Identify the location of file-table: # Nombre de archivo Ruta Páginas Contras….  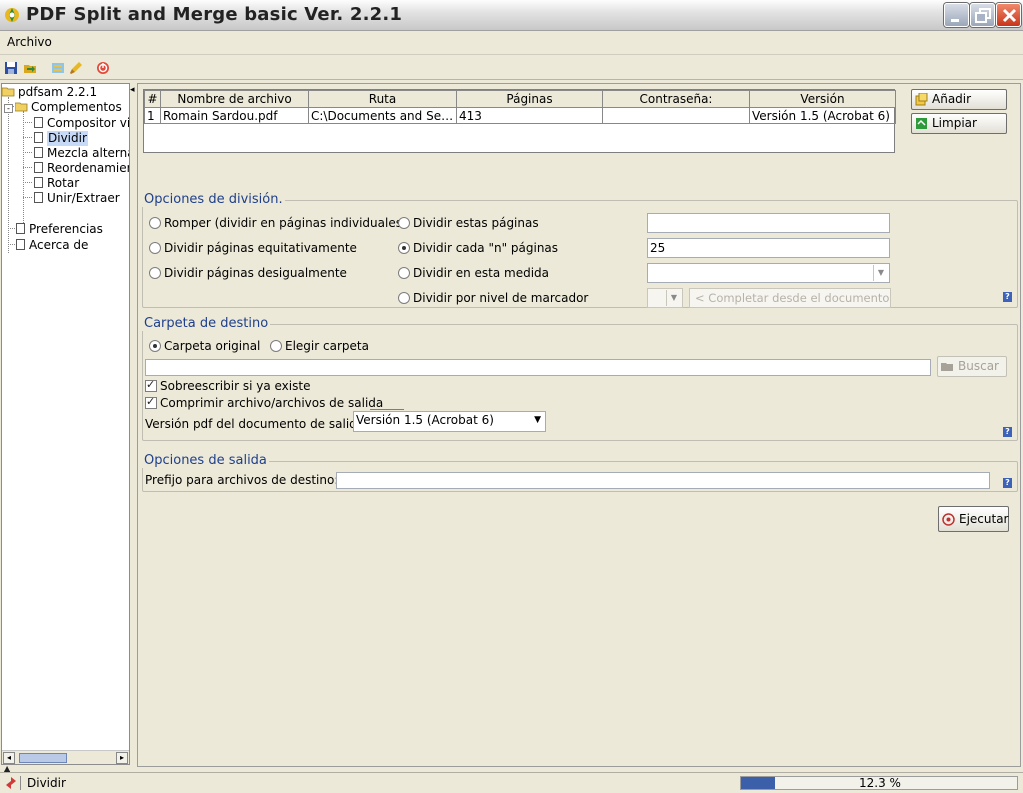
(519, 121).